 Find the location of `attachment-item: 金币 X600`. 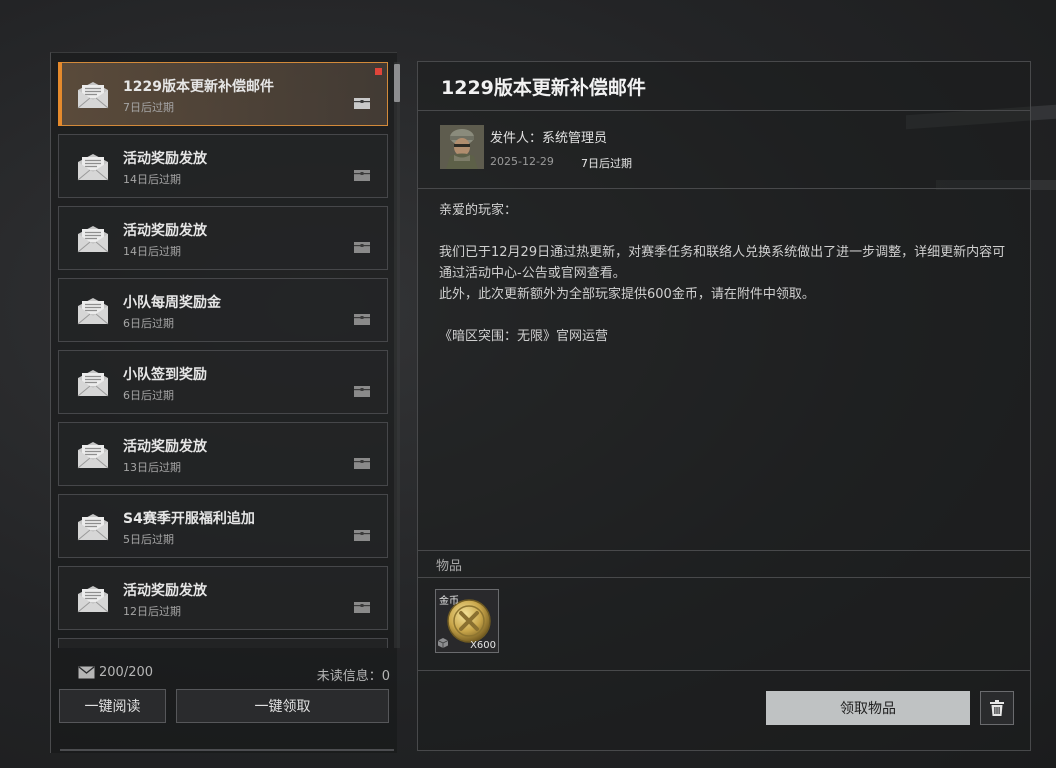

attachment-item: 金币 X600 is located at coordinates (467, 621).